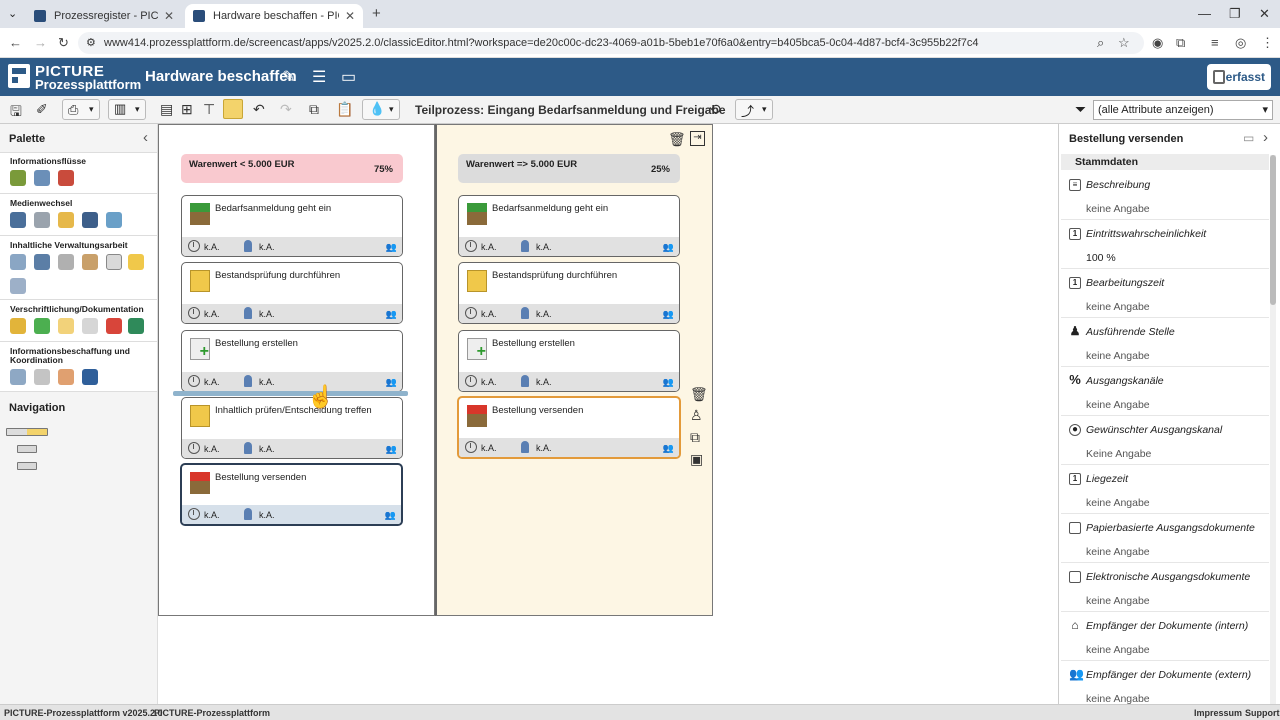  What do you see at coordinates (66, 220) in the screenshot?
I see `file-transfer-icon` at bounding box center [66, 220].